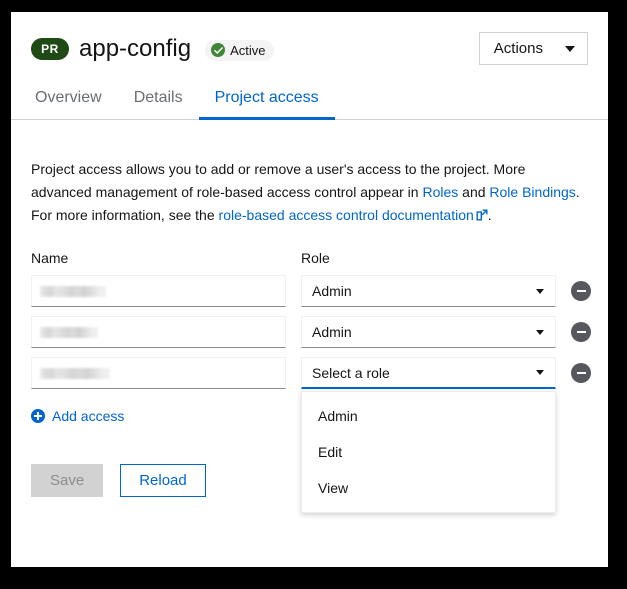 Image resolution: width=627 pixels, height=589 pixels. I want to click on plus-circle-icon, so click(38, 416).